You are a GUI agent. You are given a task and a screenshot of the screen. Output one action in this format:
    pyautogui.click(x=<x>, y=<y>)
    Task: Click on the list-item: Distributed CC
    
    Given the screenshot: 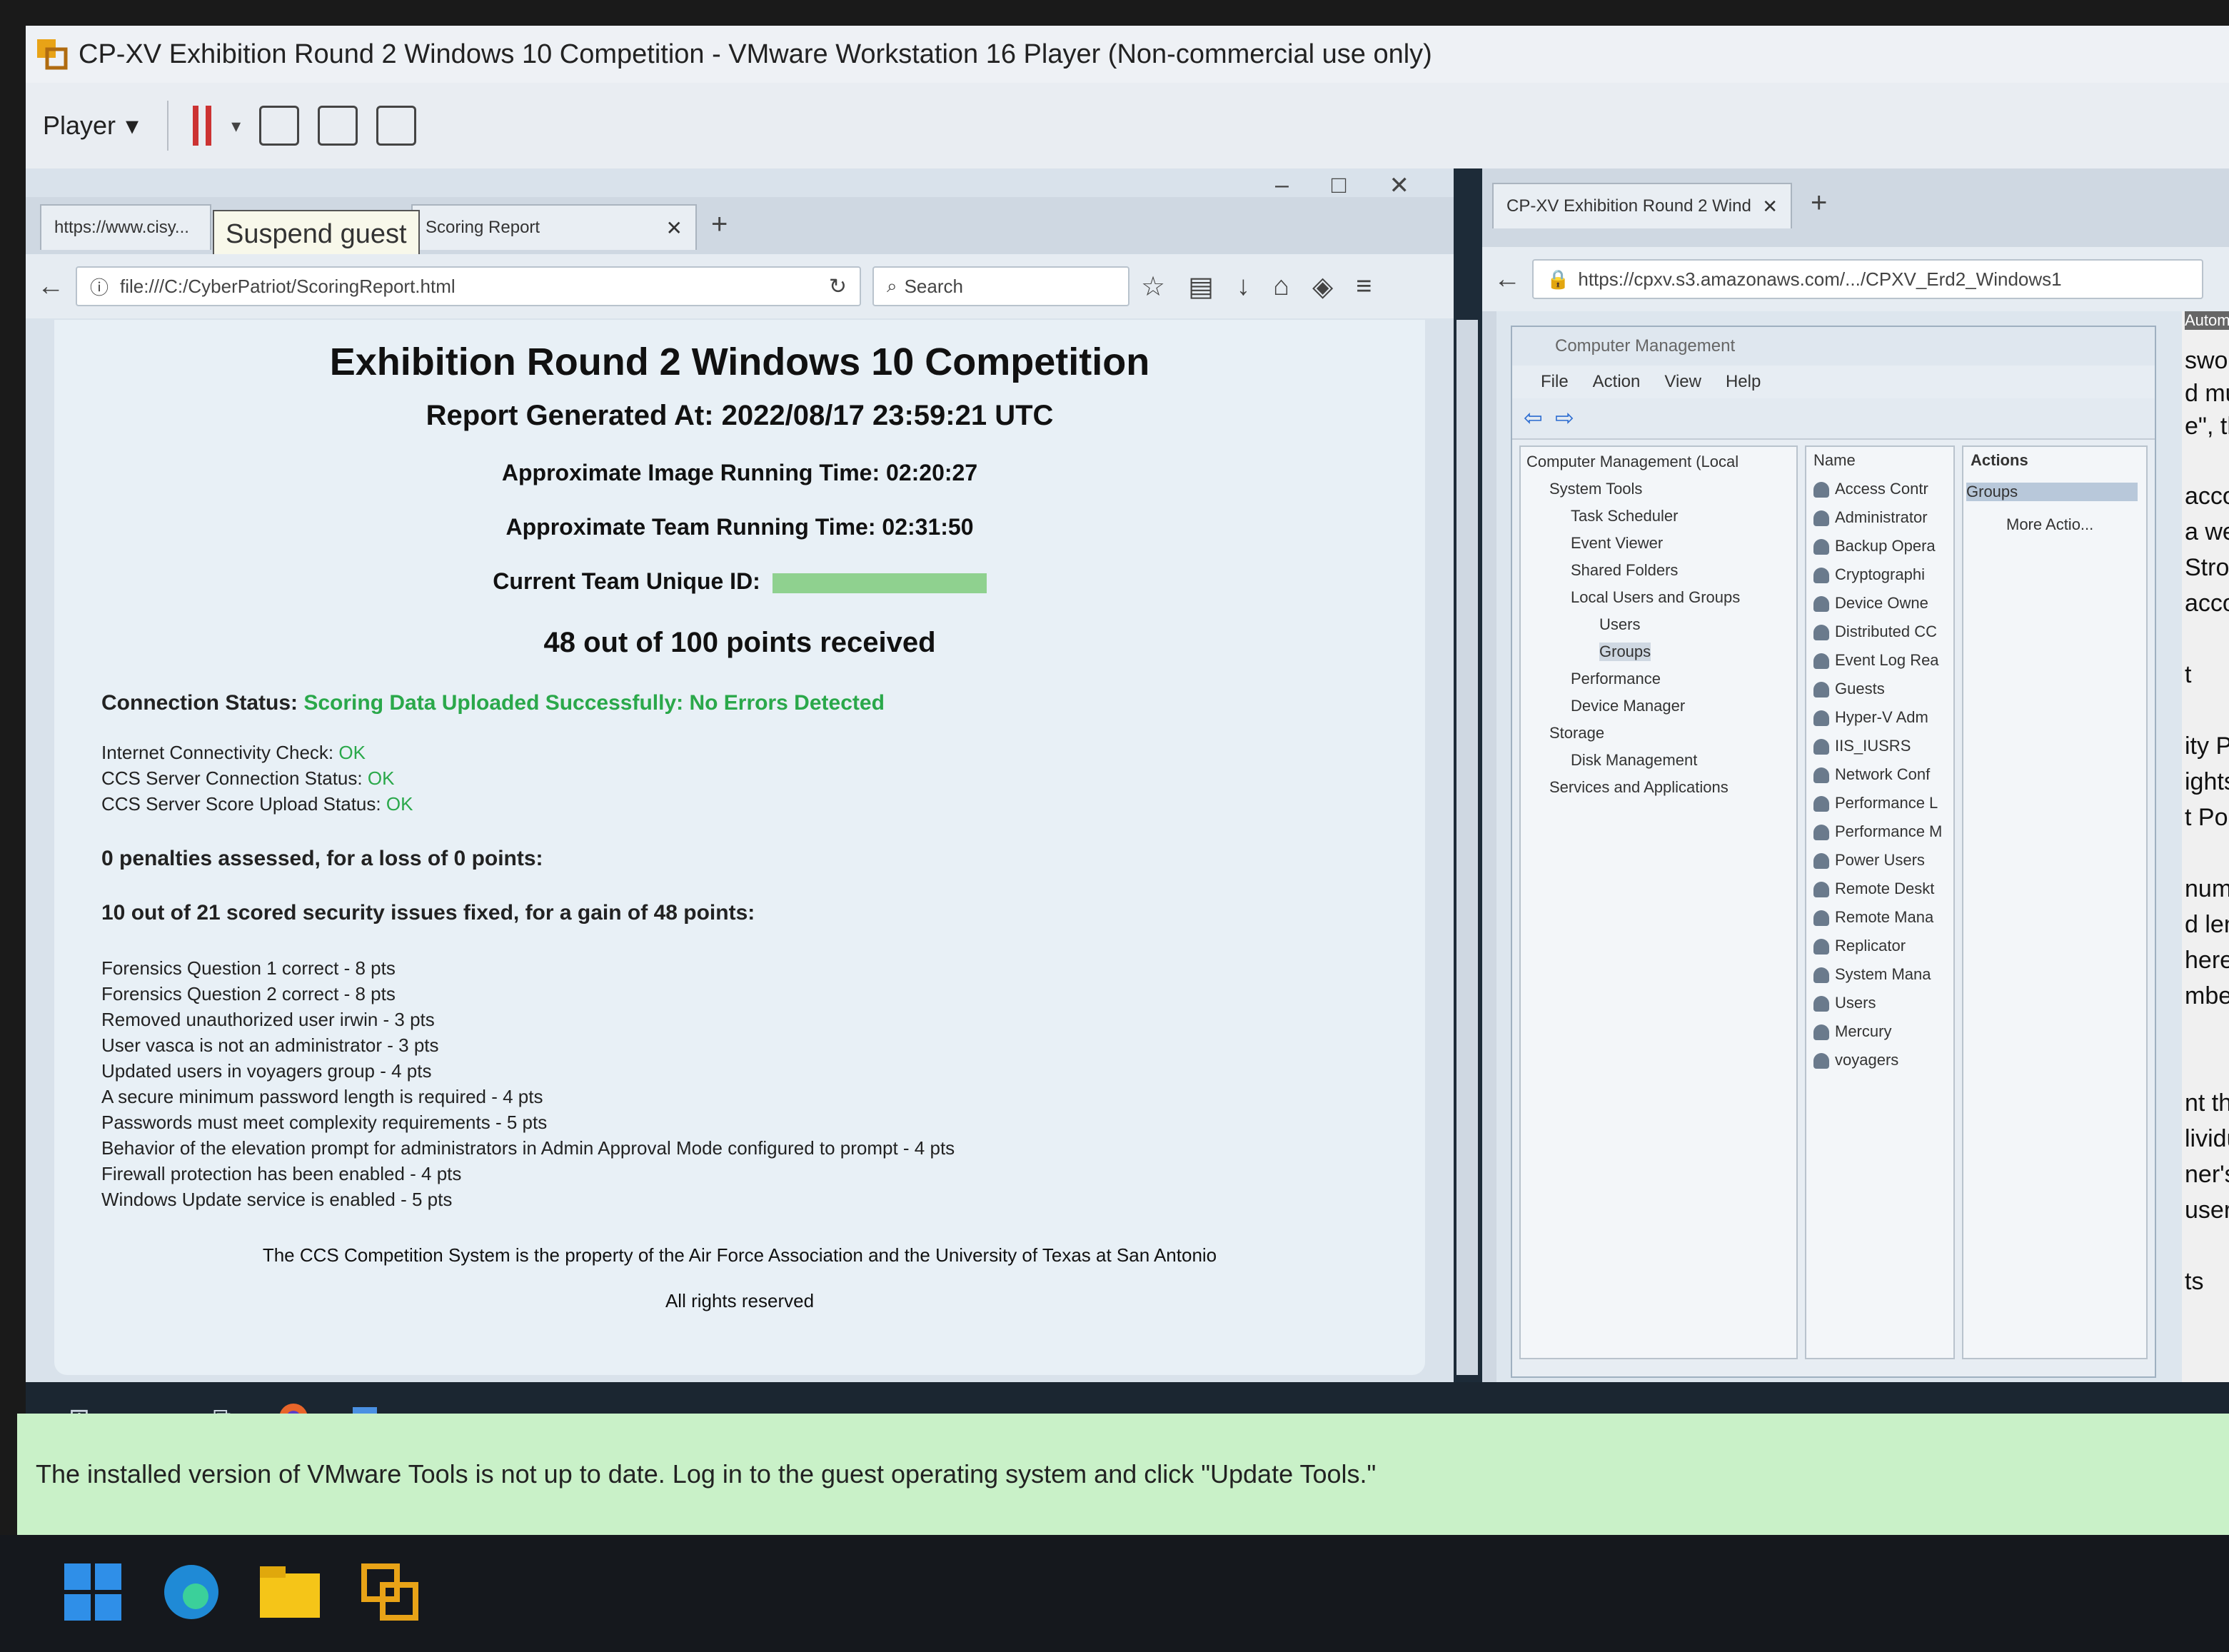 What is the action you would take?
    pyautogui.click(x=1875, y=632)
    